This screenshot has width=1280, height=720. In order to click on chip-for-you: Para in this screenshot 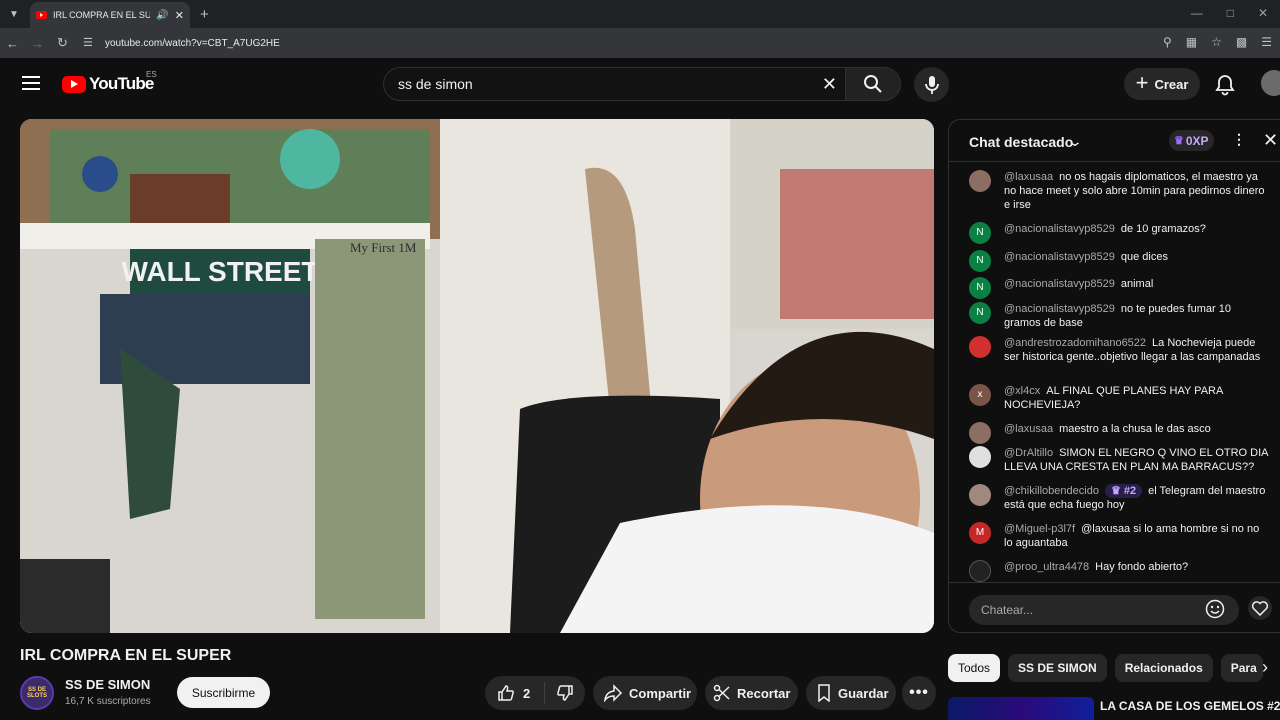, I will do `click(1241, 668)`.